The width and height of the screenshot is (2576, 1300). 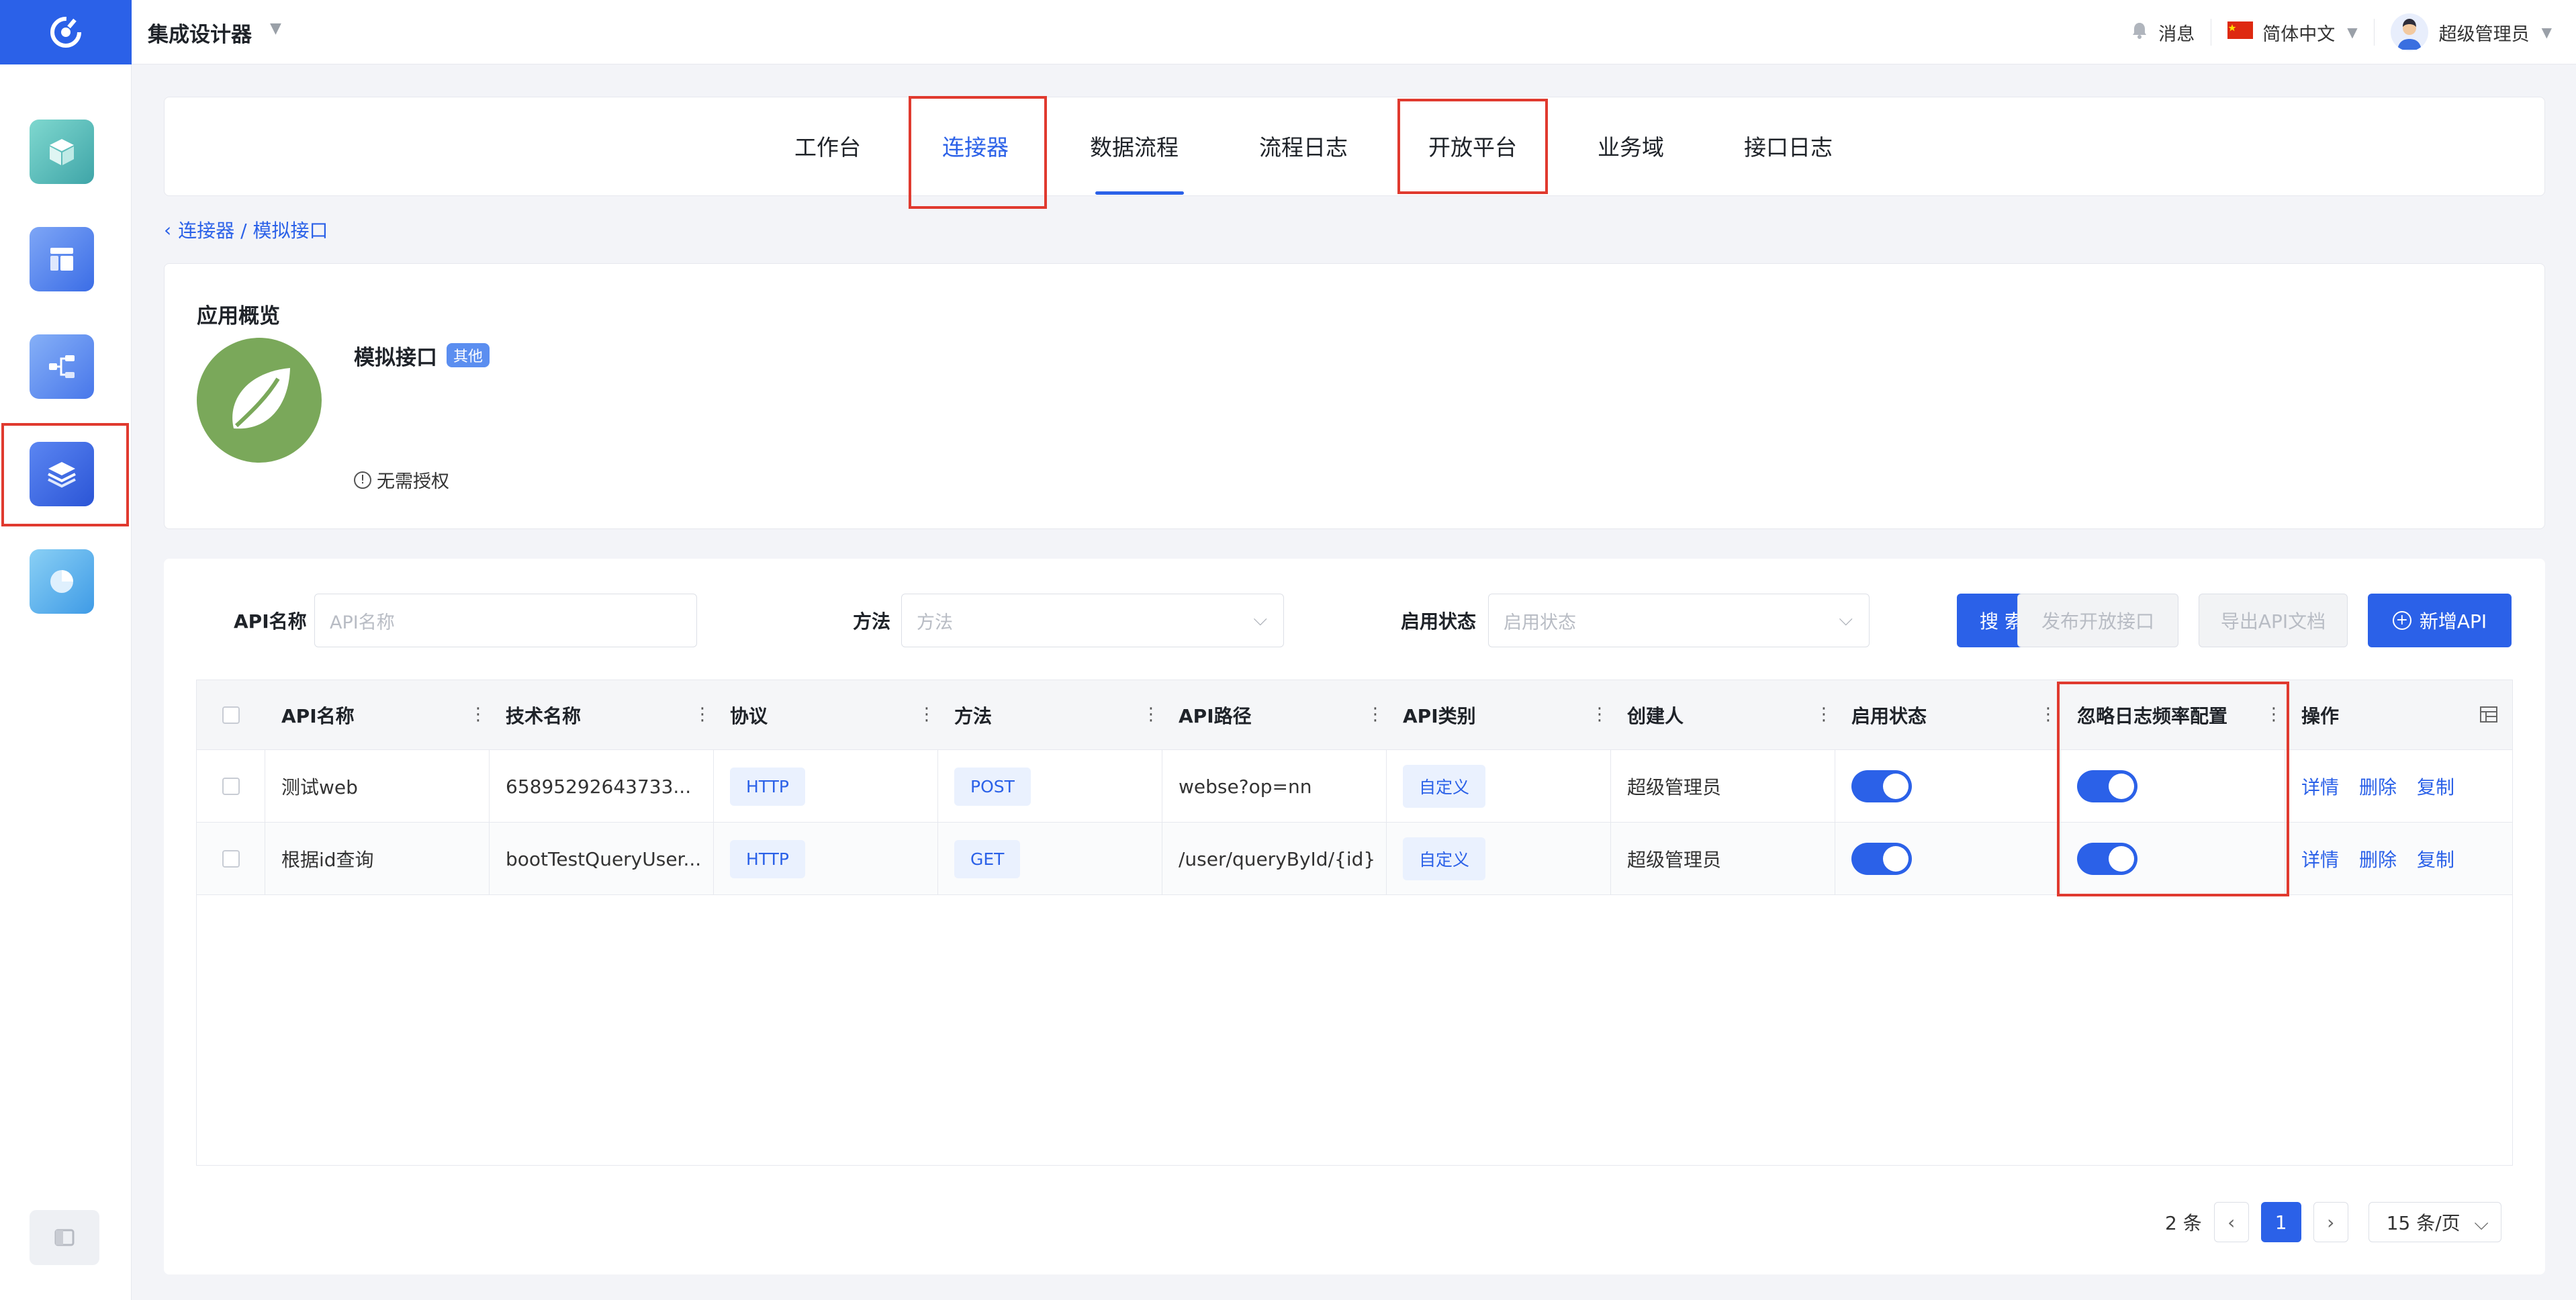 What do you see at coordinates (2374, 32) in the screenshot?
I see `divider` at bounding box center [2374, 32].